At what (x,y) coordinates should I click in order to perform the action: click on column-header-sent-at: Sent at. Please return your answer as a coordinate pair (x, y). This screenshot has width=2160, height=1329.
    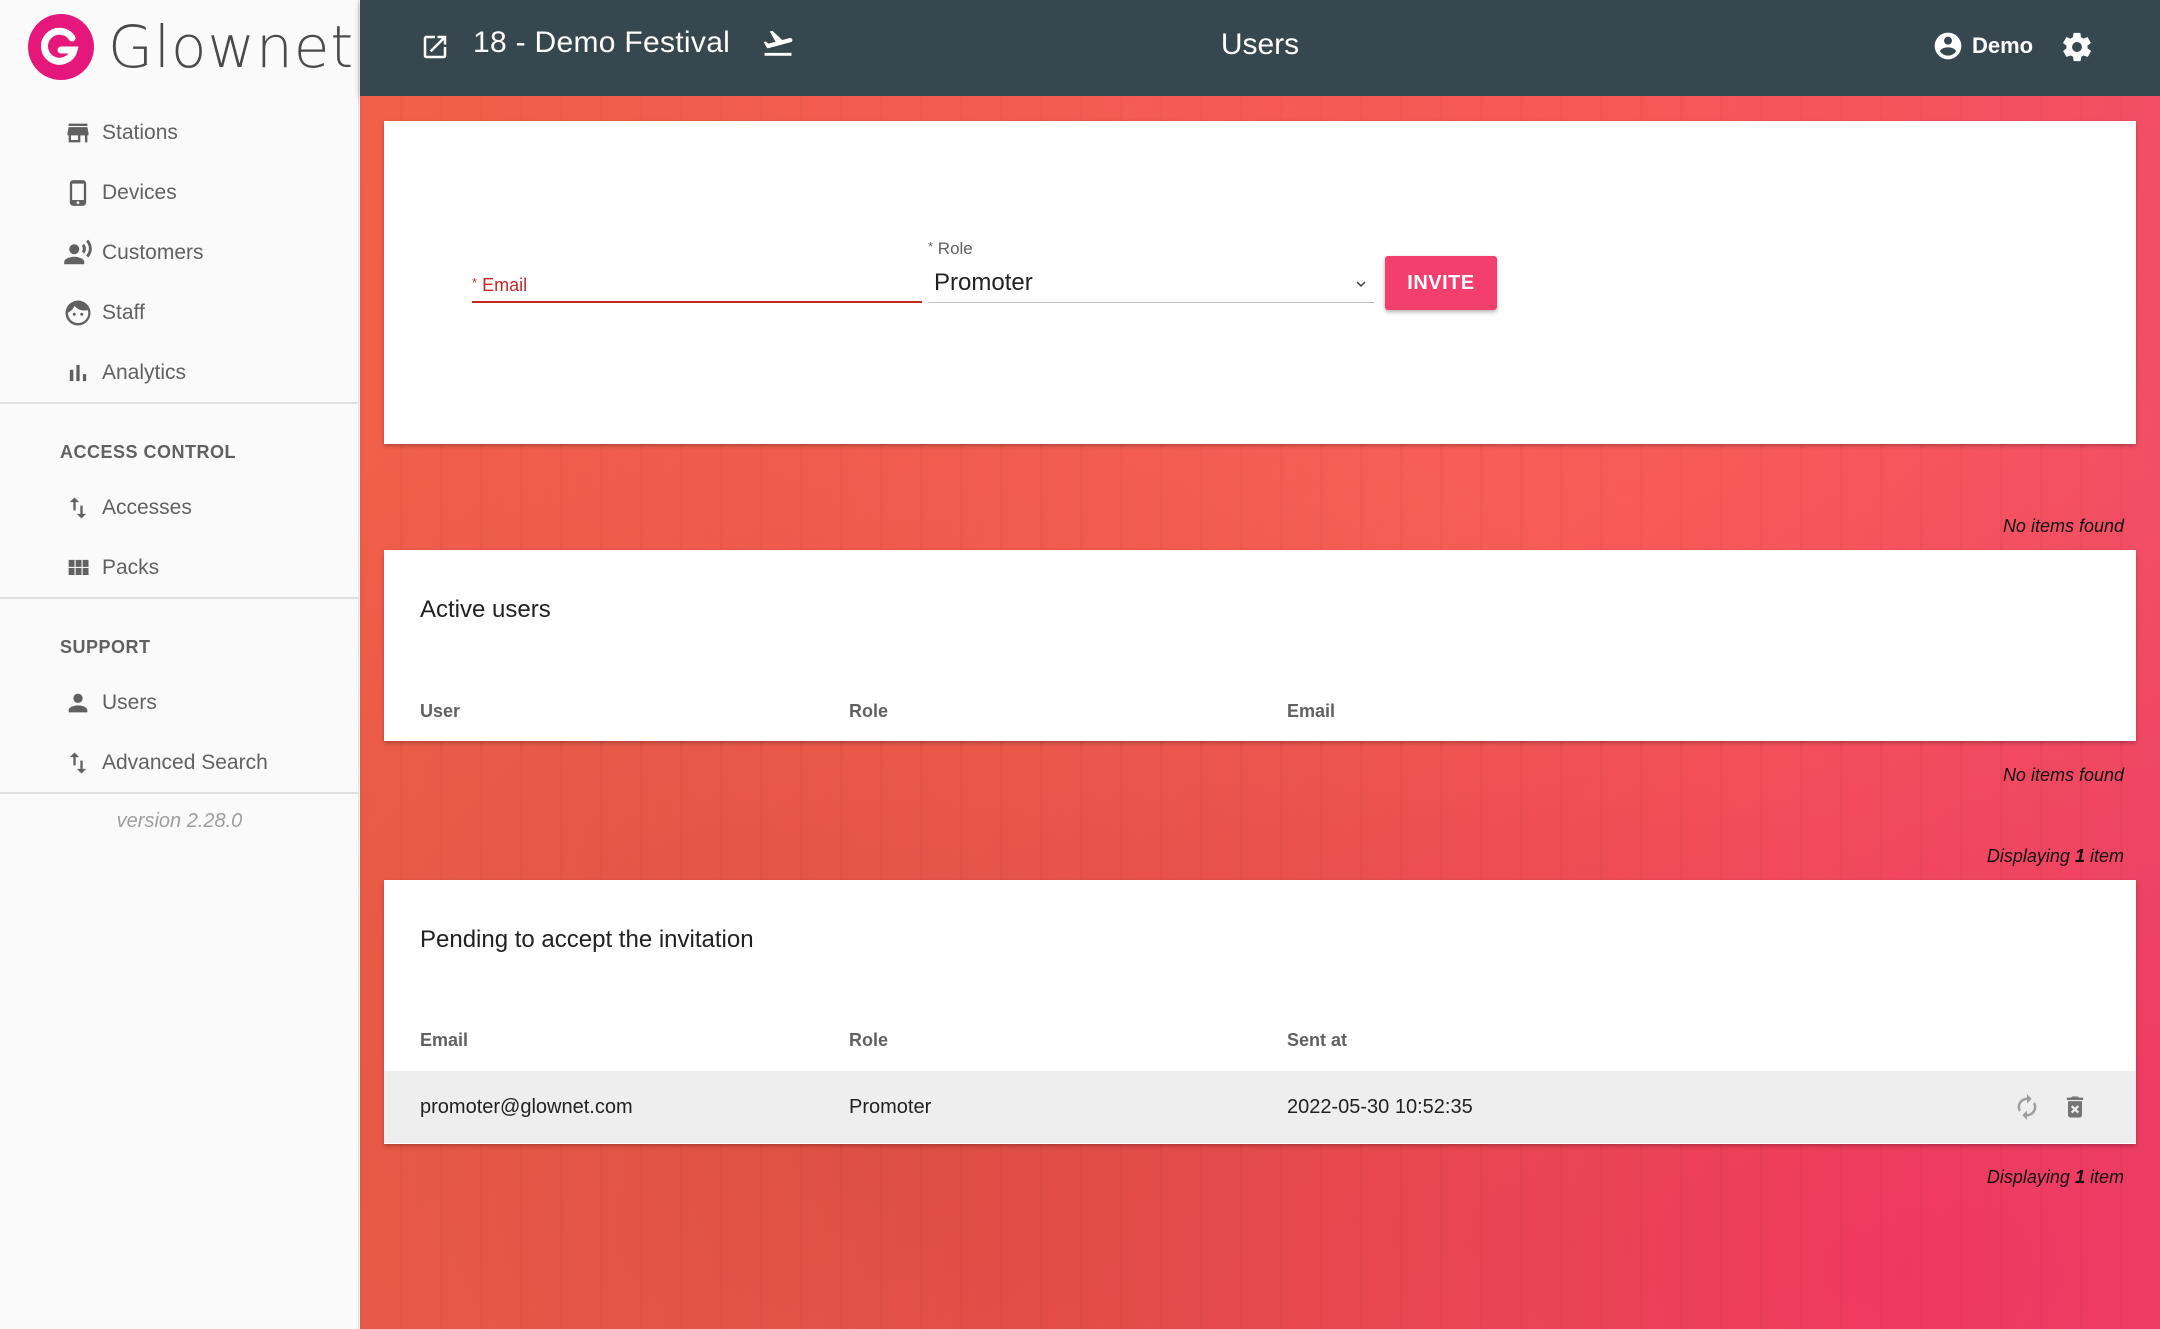
    Looking at the image, I should click on (1317, 1040).